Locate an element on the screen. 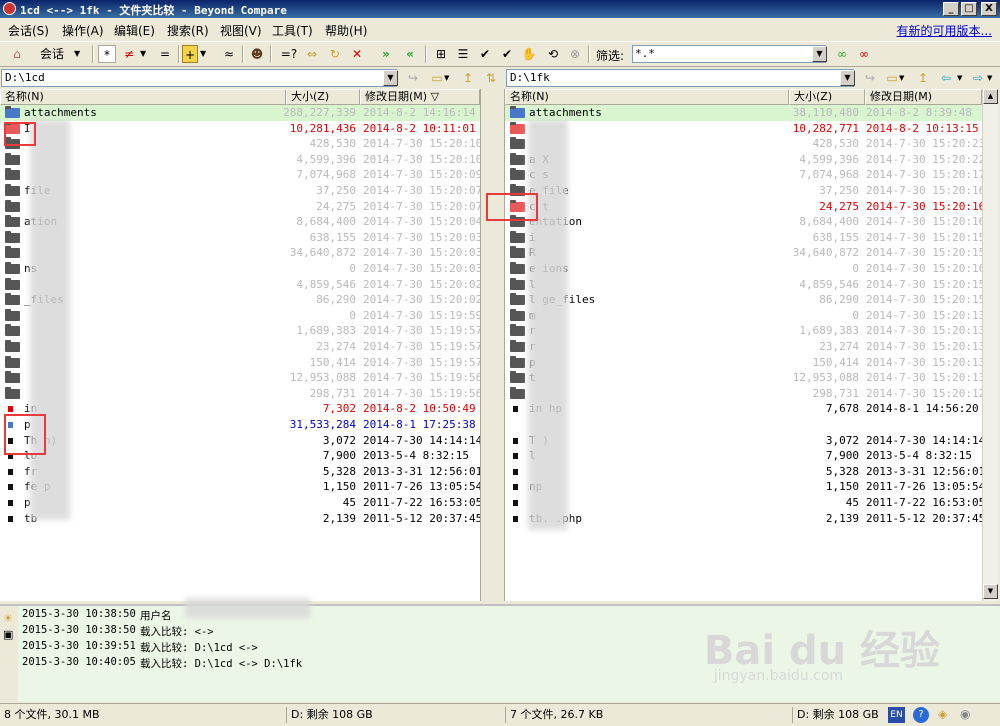 This screenshot has width=1000, height=726. tree-icon: ⊞ is located at coordinates (441, 54).